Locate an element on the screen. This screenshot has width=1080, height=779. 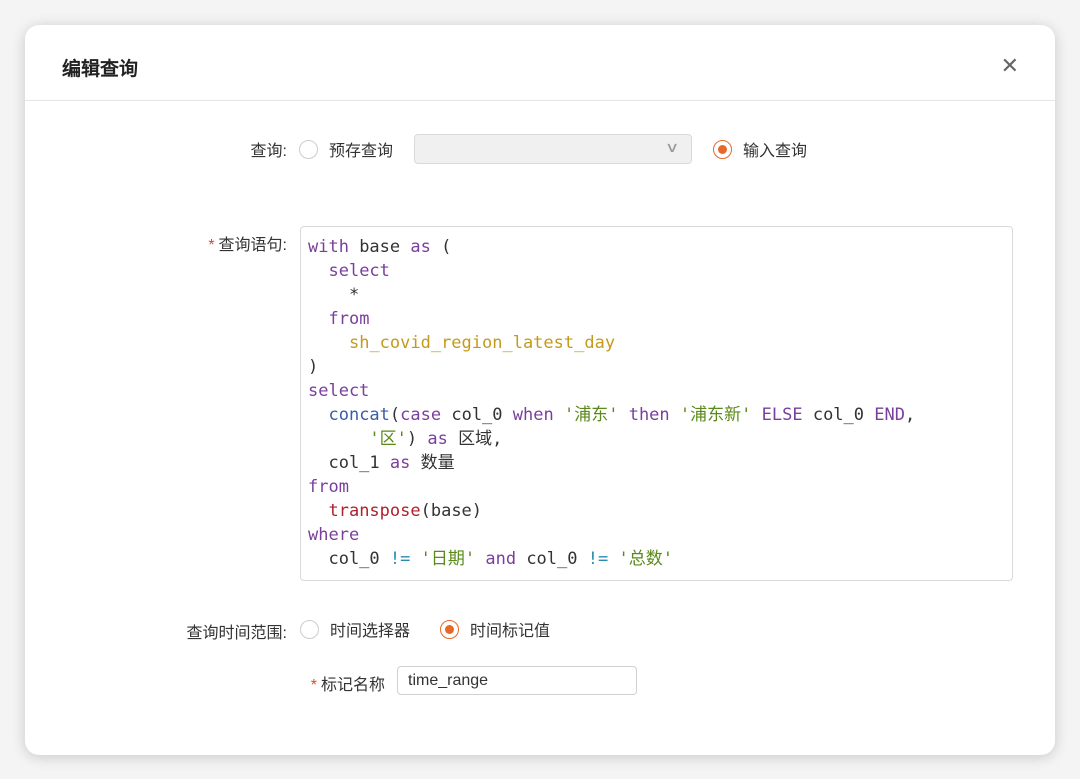
dialog-title: 编辑查询 is located at coordinates (100, 69).